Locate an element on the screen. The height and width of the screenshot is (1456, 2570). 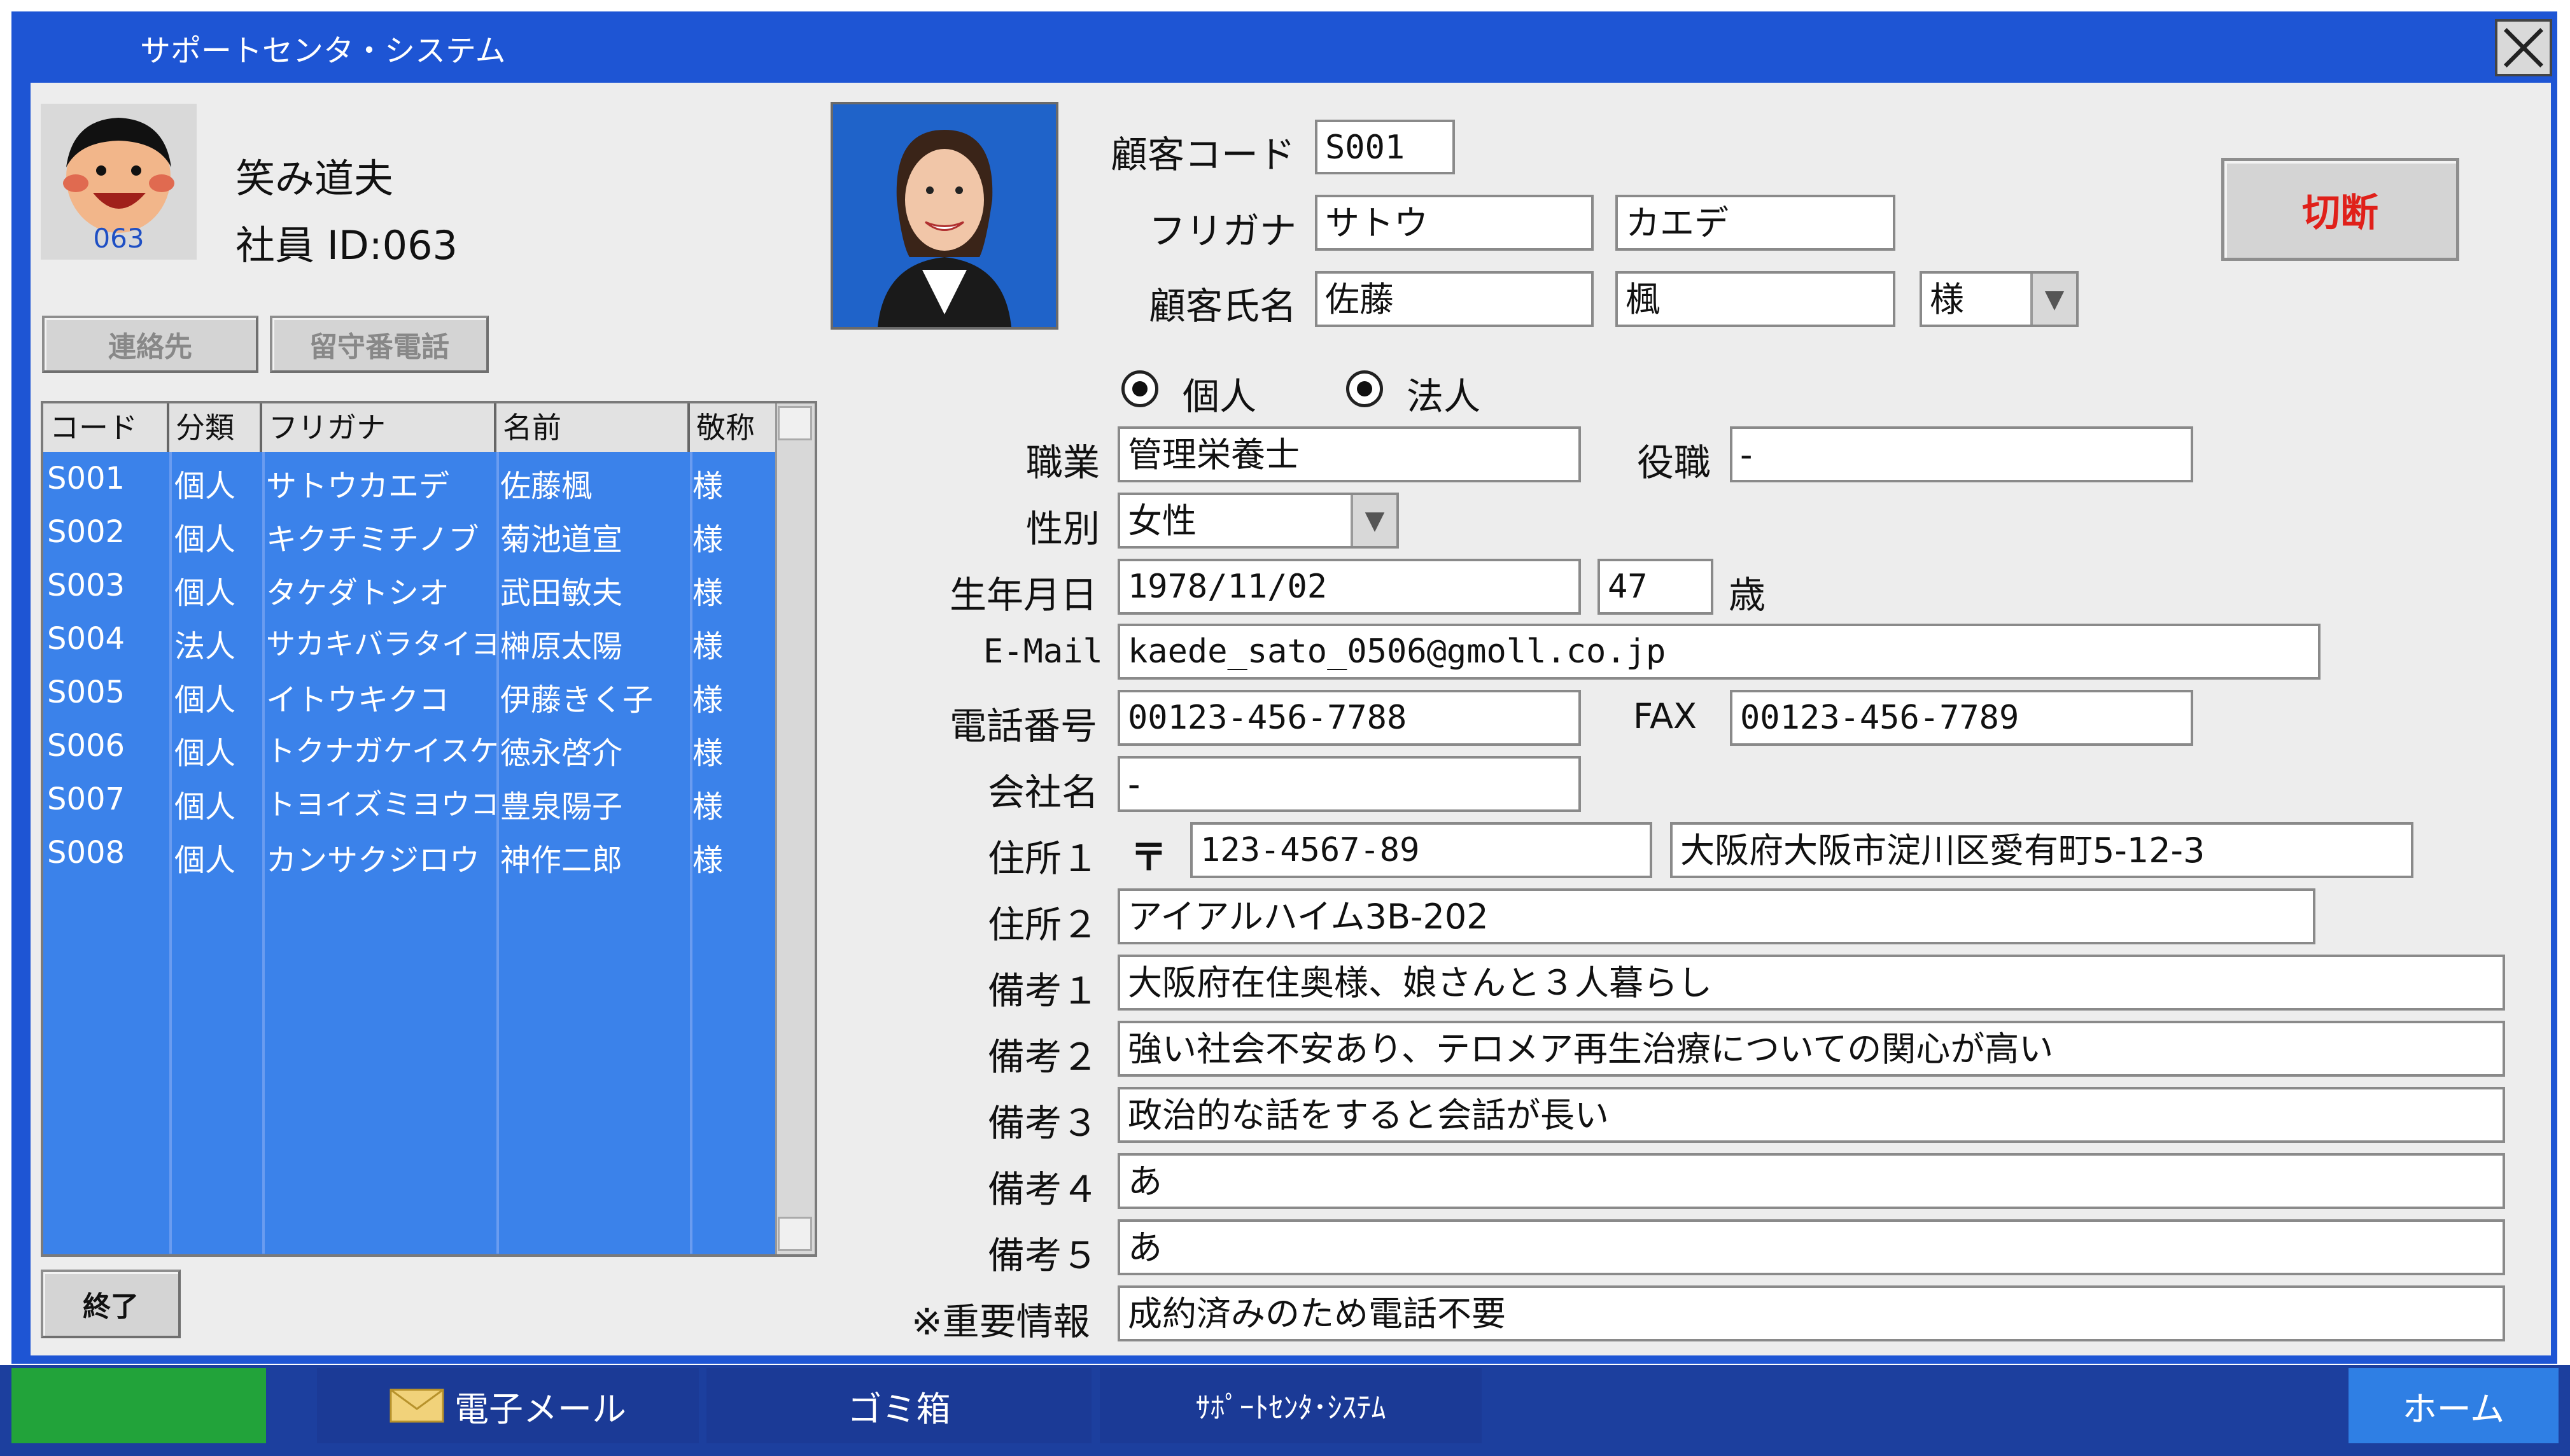
envelope-icon is located at coordinates (417, 1406).